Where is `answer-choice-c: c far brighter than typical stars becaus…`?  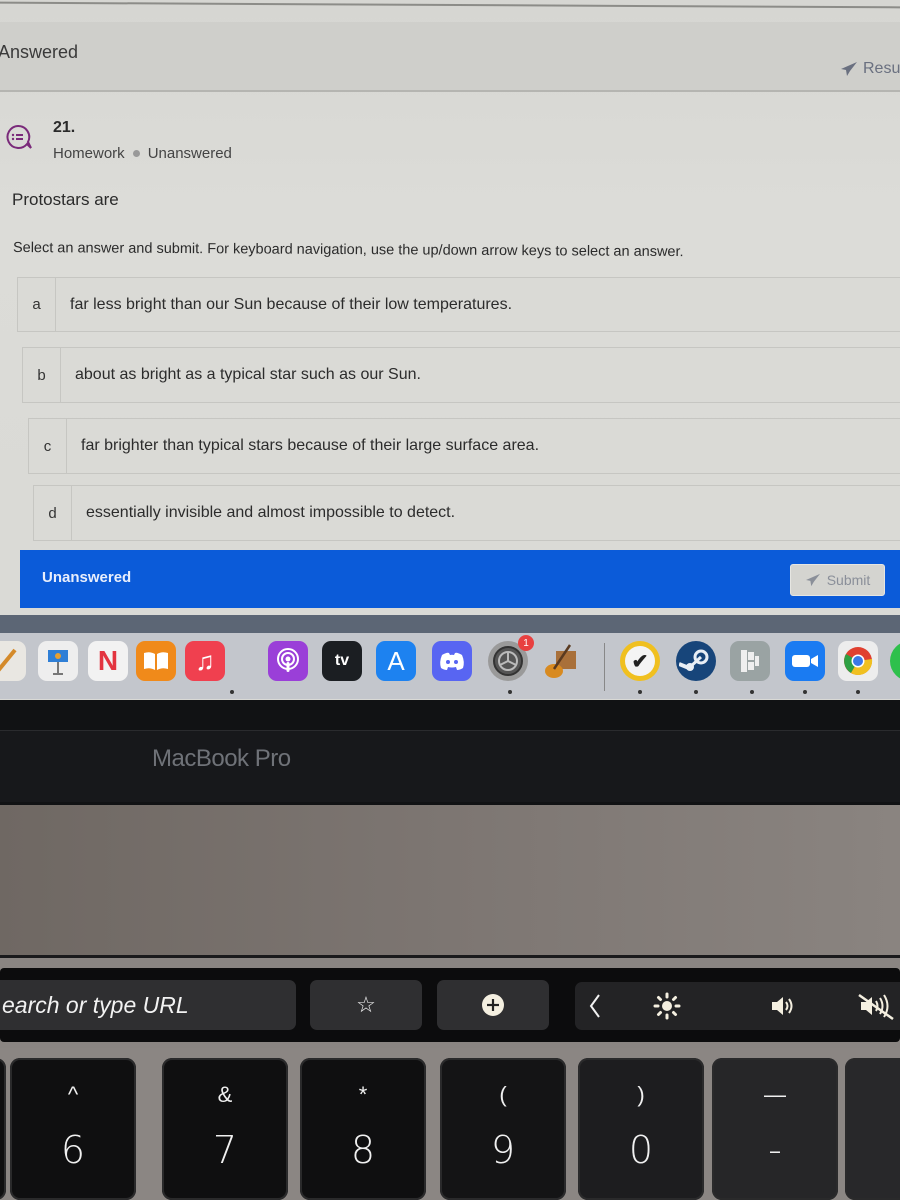
answer-choice-c: c far brighter than typical stars becaus… is located at coordinates (464, 446).